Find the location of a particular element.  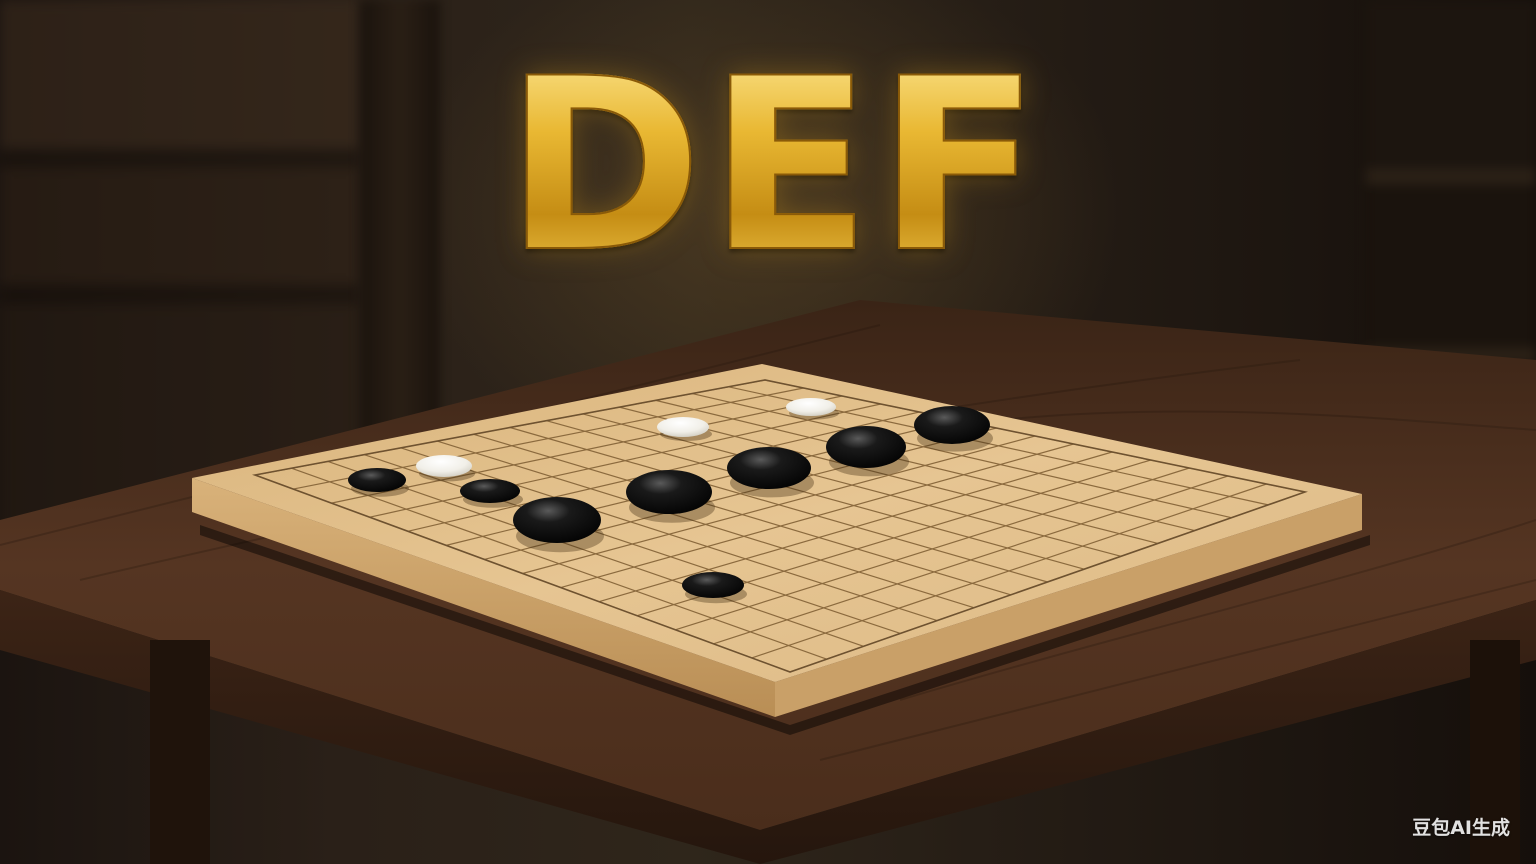

title-text: DEF is located at coordinates (775, 166).